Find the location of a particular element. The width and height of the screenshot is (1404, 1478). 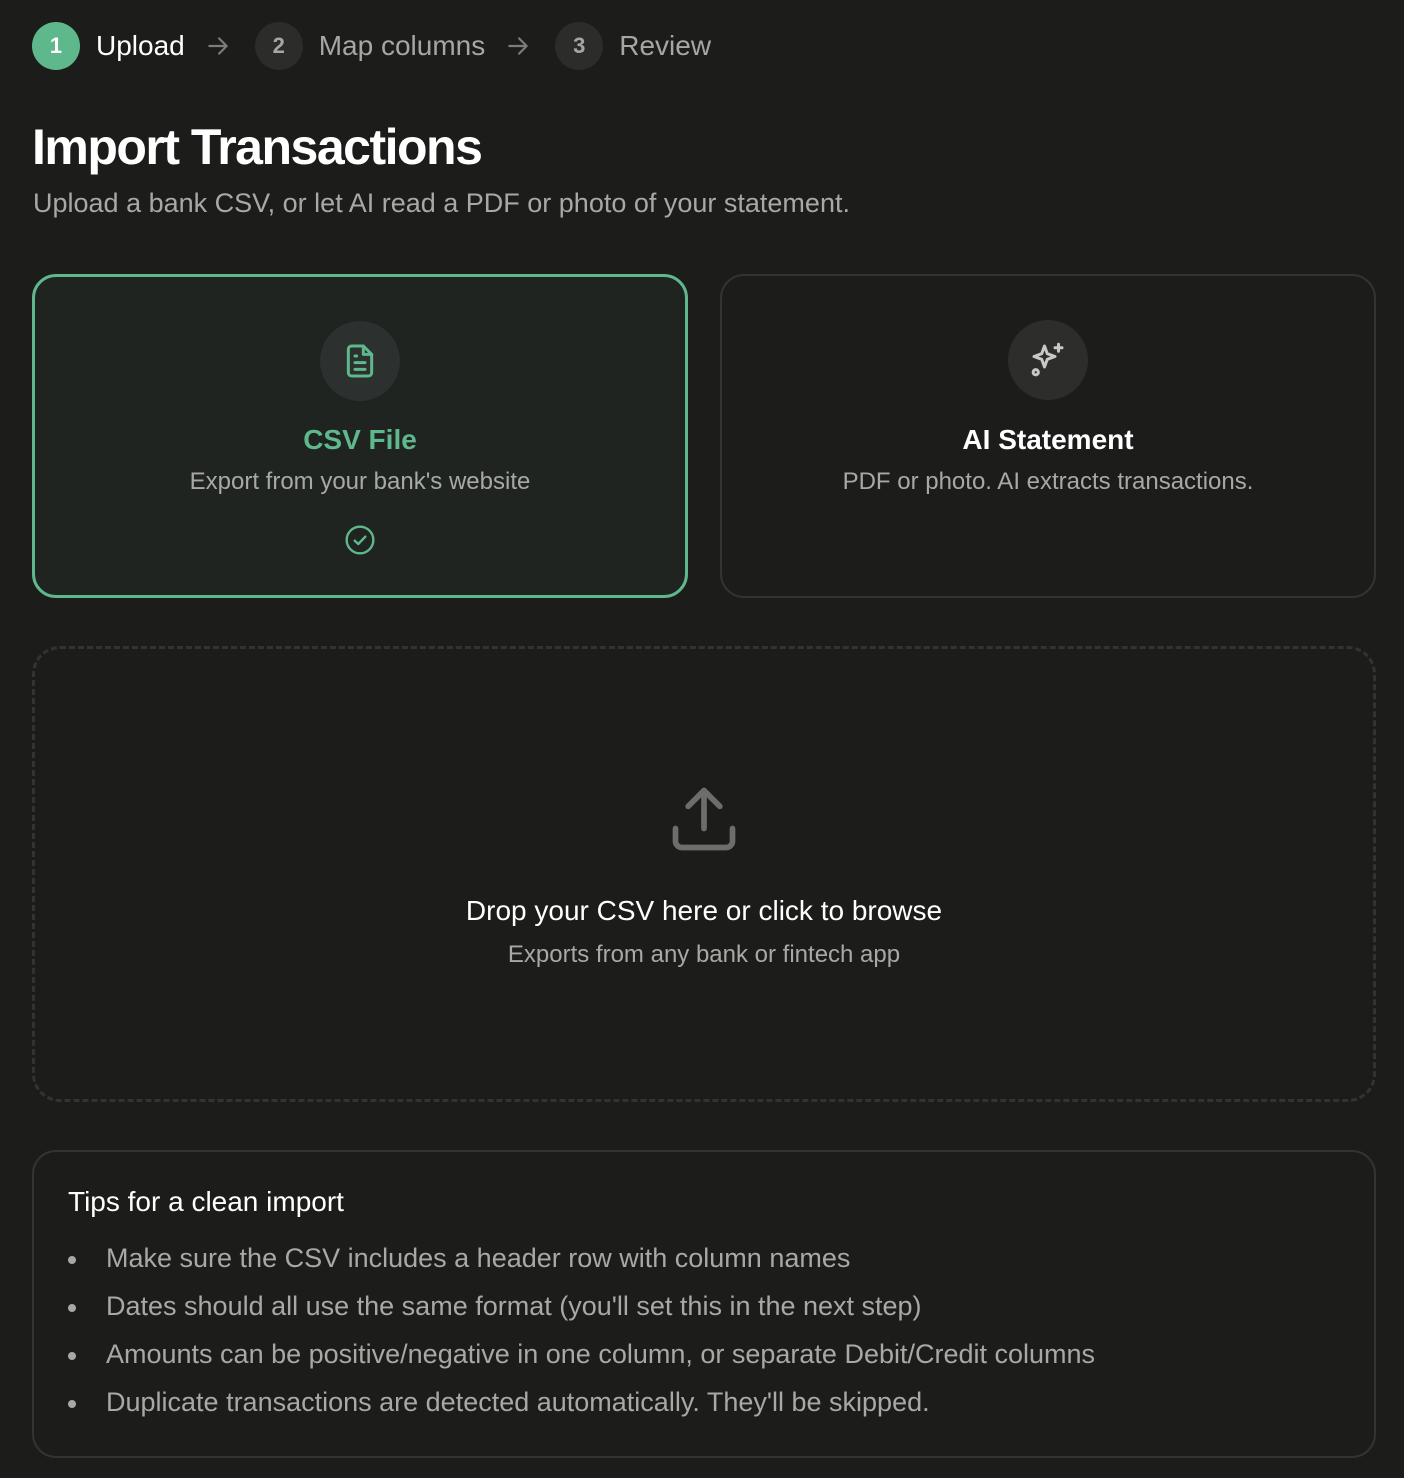

step-review: 3 Review is located at coordinates (633, 46).